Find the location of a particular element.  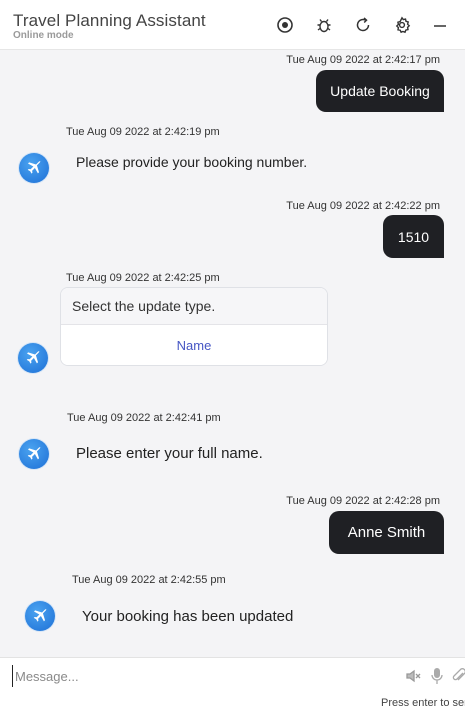

refresh-icon is located at coordinates (363, 25).